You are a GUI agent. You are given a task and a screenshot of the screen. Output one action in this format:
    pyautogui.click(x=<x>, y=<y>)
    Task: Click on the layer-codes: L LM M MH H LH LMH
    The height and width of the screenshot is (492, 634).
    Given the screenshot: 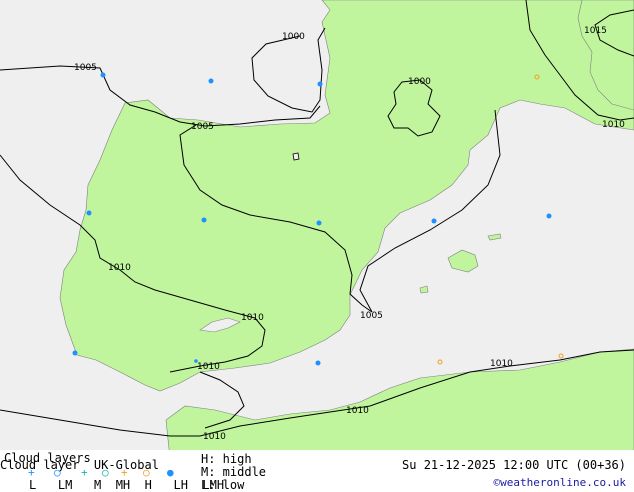 What is the action you would take?
    pyautogui.click(x=127, y=485)
    